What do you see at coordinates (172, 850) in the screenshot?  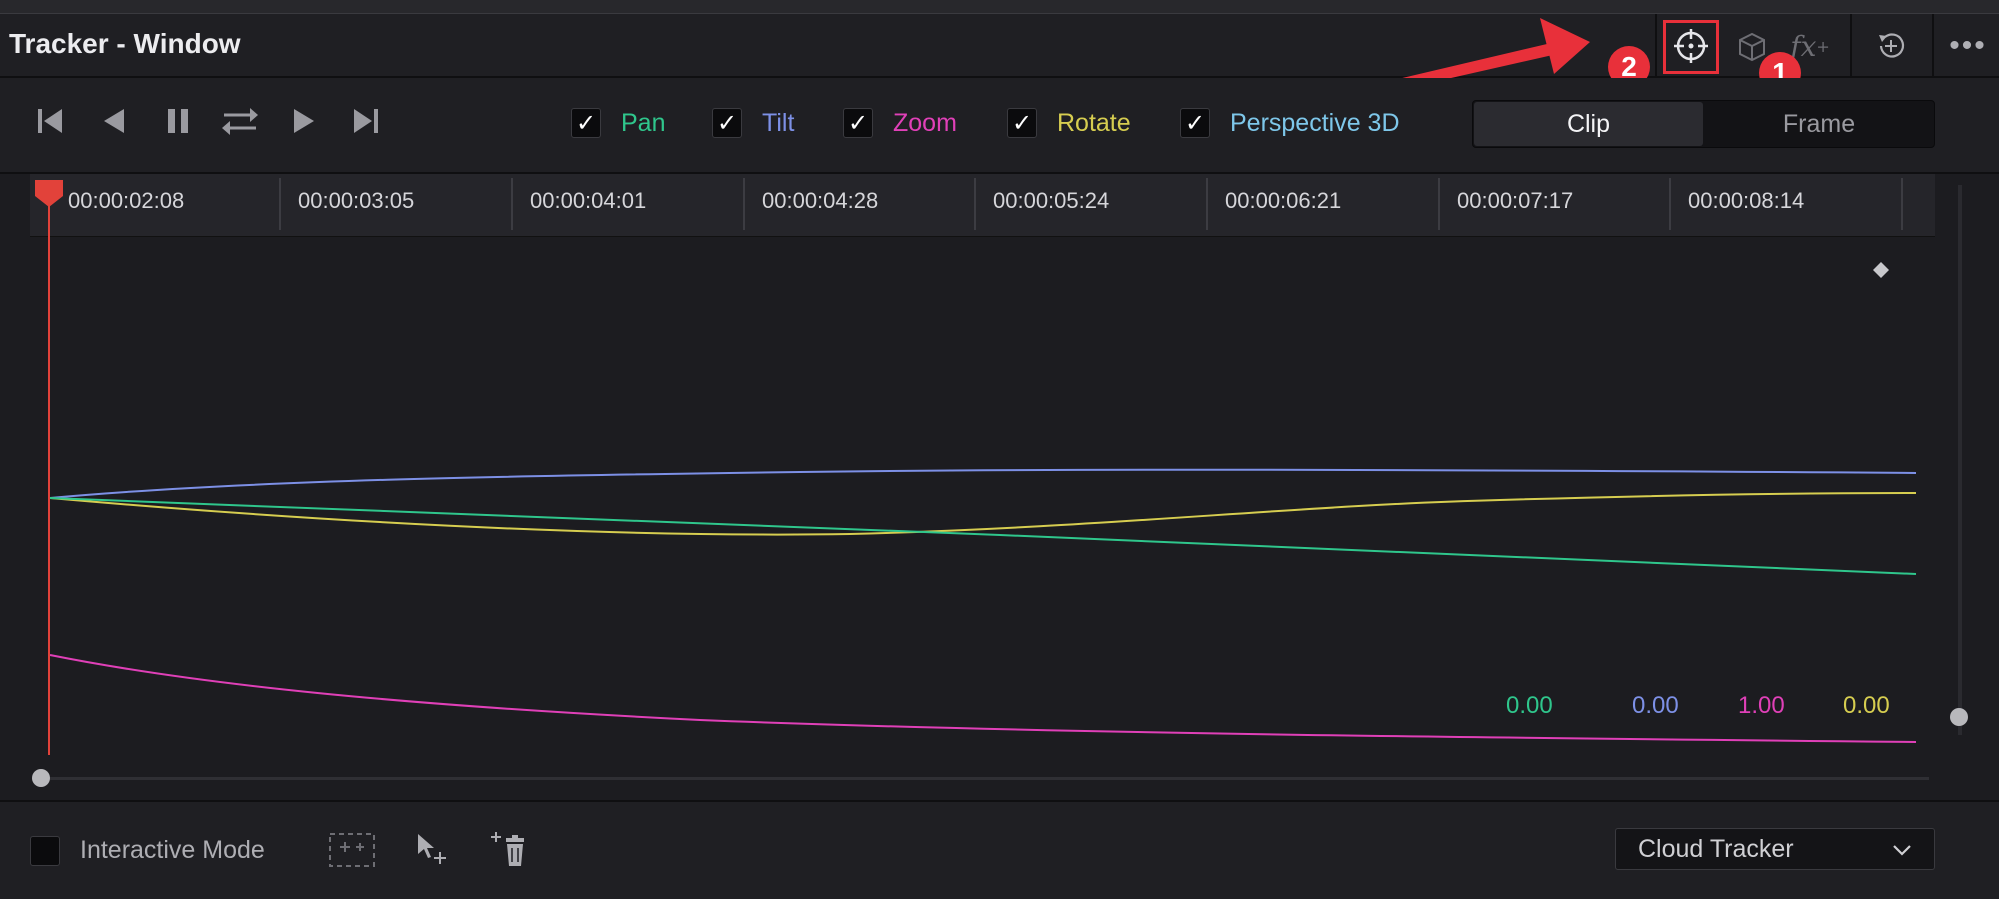 I see `interactive-mode-label: Interactive Mode` at bounding box center [172, 850].